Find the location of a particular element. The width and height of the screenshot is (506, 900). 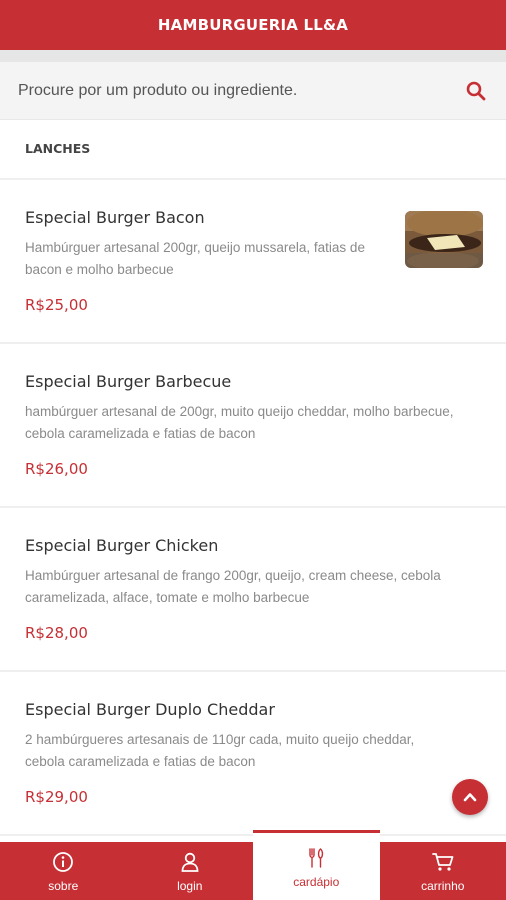

nav-item-login: login is located at coordinates (190, 871).